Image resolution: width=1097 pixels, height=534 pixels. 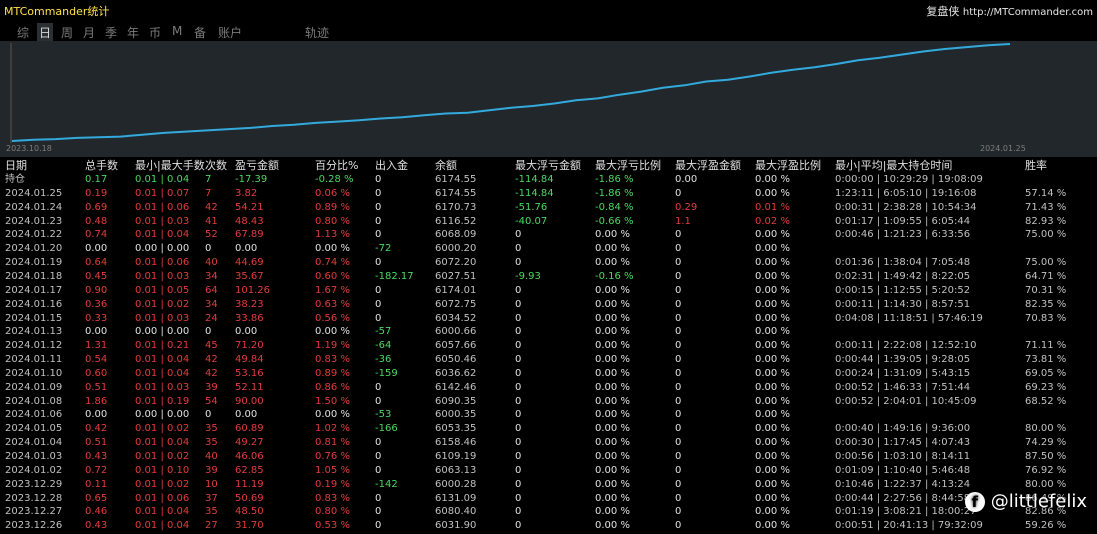 What do you see at coordinates (211, 263) in the screenshot?
I see `table-cell: 40` at bounding box center [211, 263].